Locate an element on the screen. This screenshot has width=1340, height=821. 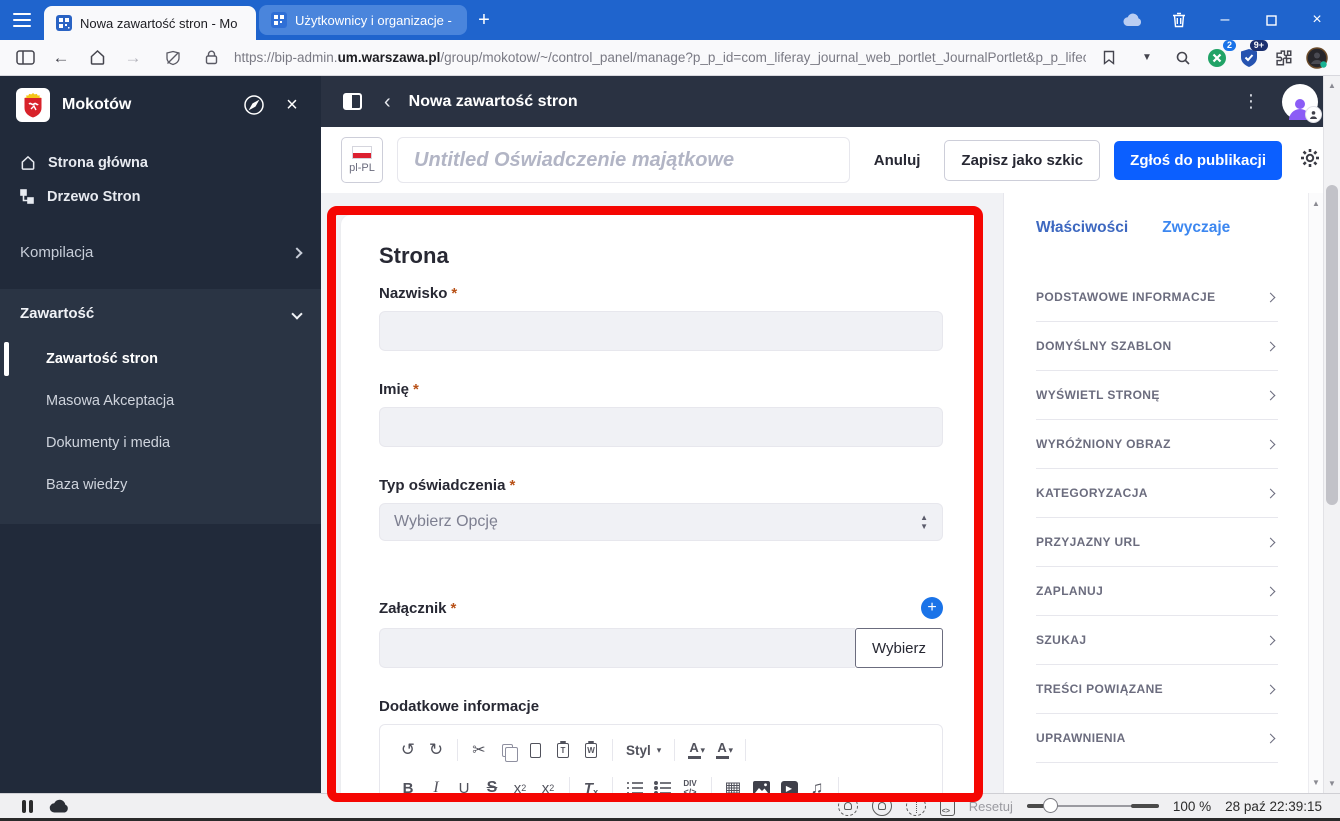
site-name: Mokotów is located at coordinates (97, 104).